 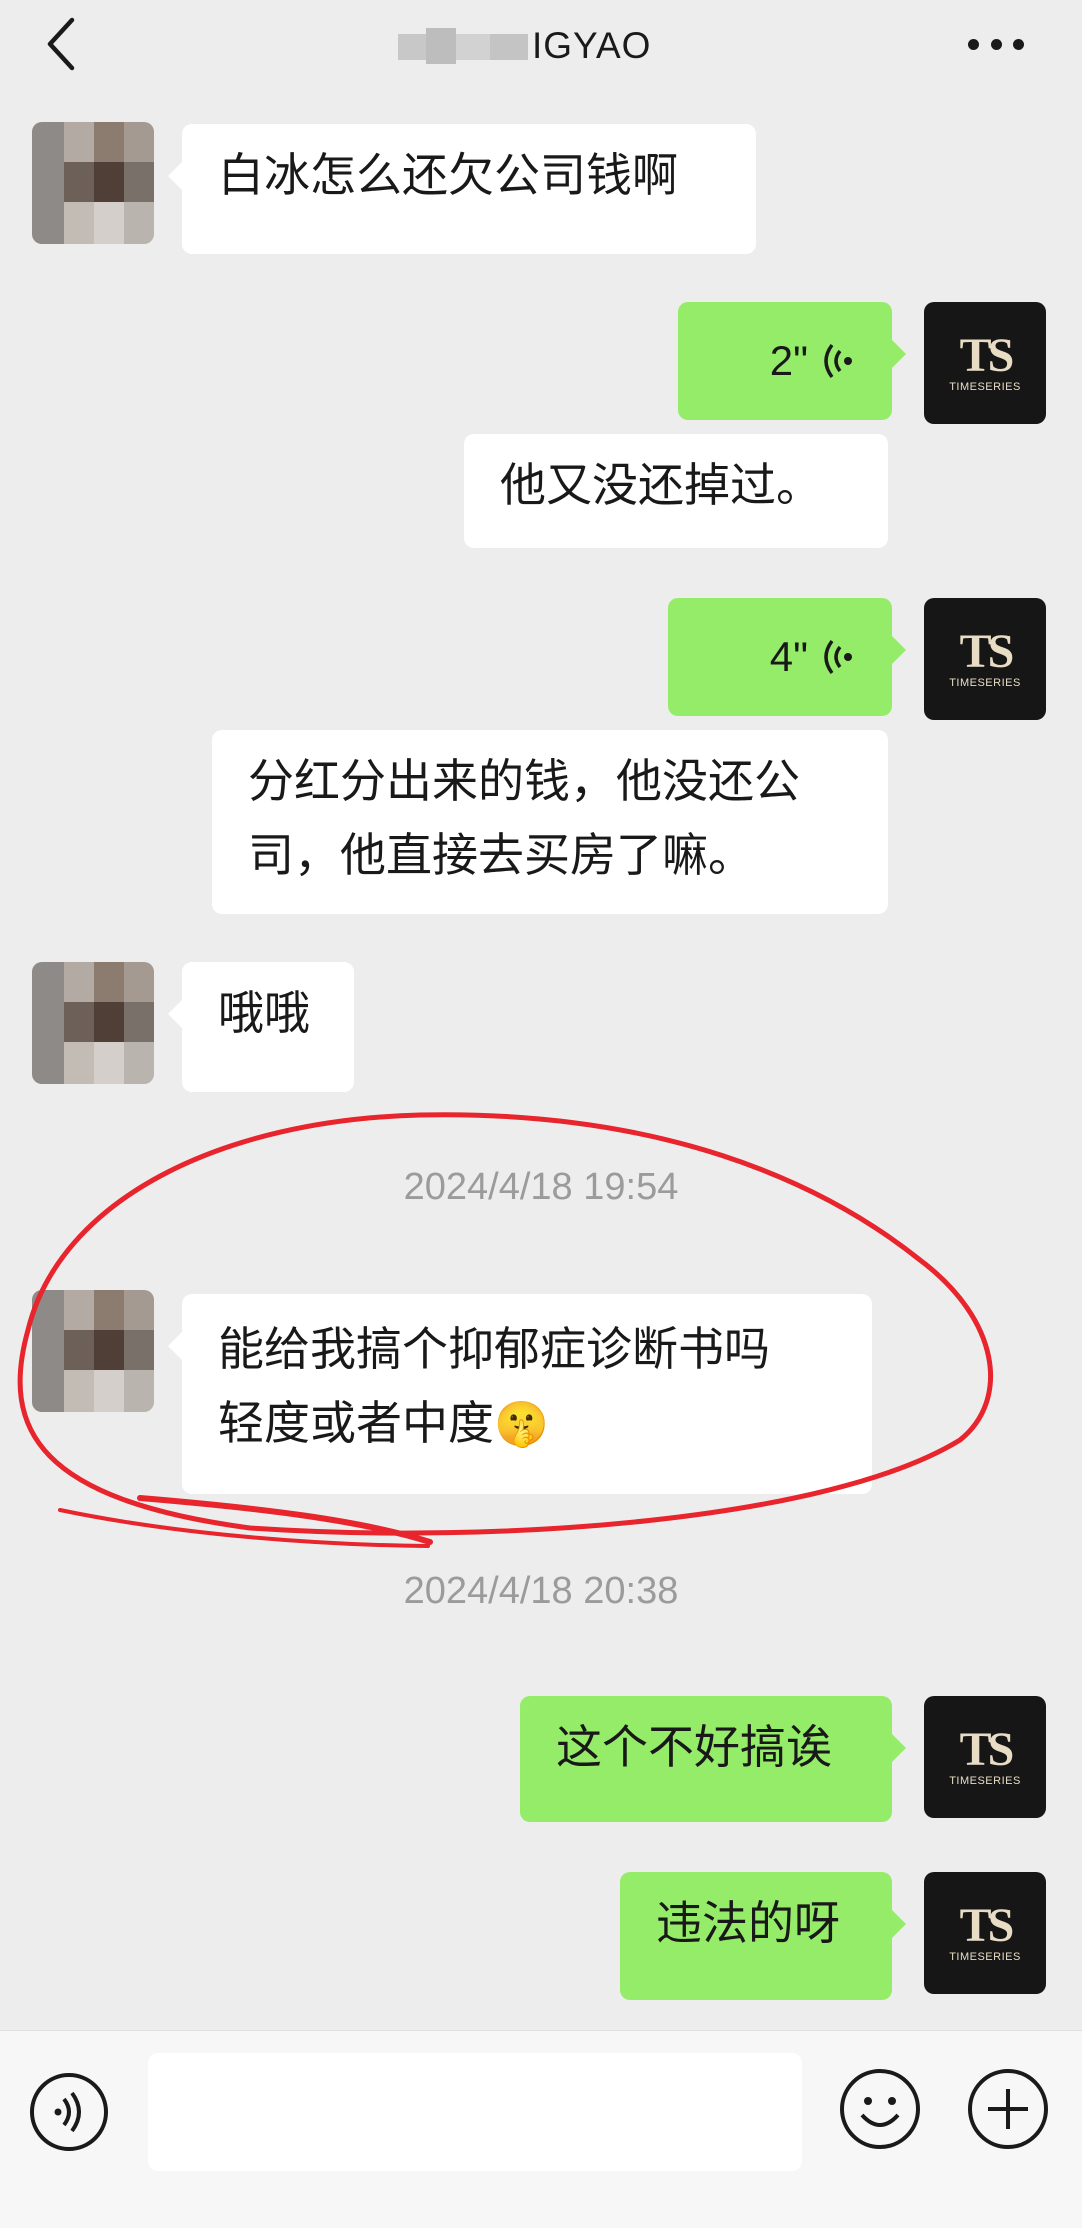 I want to click on emoji-icon, so click(x=880, y=2109).